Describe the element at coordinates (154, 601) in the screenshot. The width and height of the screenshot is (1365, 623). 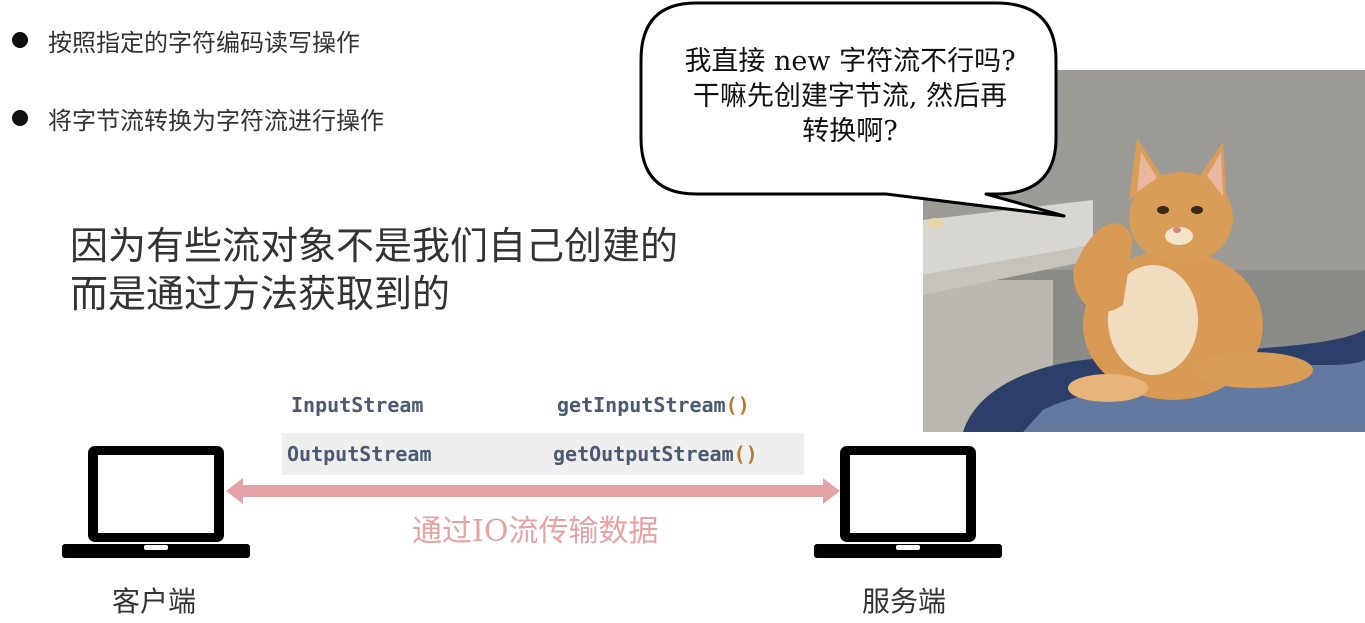
I see `client-label: 客户端` at that location.